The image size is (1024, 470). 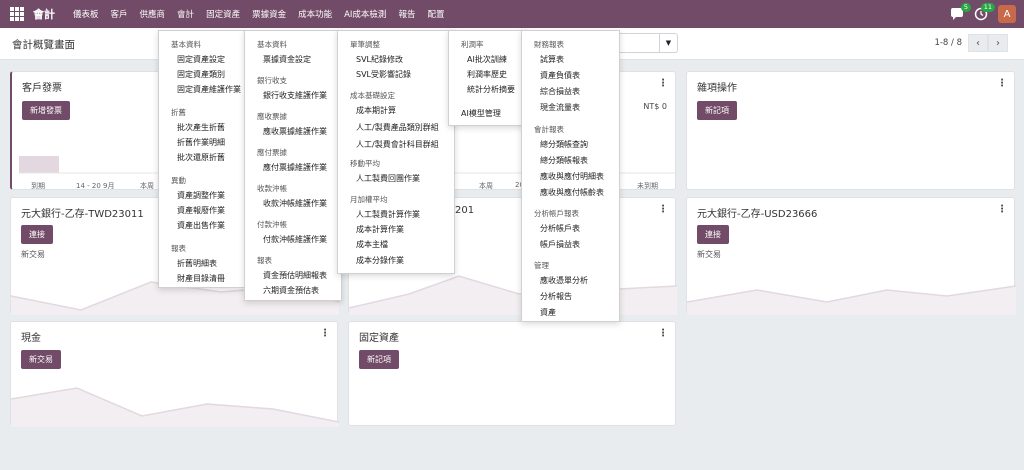 I want to click on bar-label-due: 到期, so click(x=38, y=186).